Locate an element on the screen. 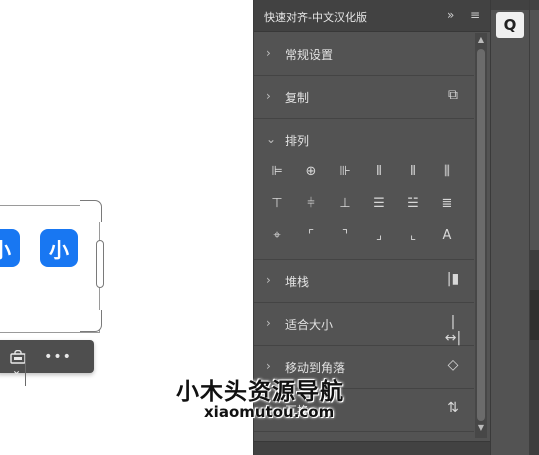 The width and height of the screenshot is (539, 455). distribute-vertical-center-icon: ☱ is located at coordinates (413, 203).